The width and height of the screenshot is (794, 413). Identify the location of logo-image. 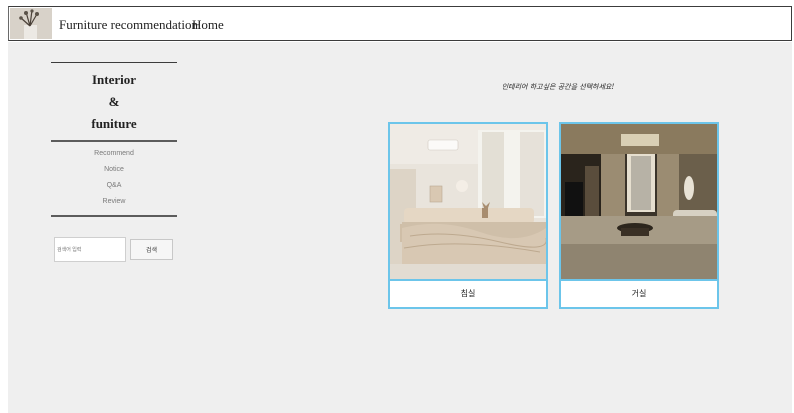
(31, 23).